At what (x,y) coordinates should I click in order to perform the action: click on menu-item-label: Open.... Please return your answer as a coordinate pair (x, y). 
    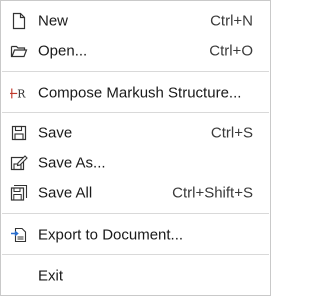
    Looking at the image, I should click on (63, 51).